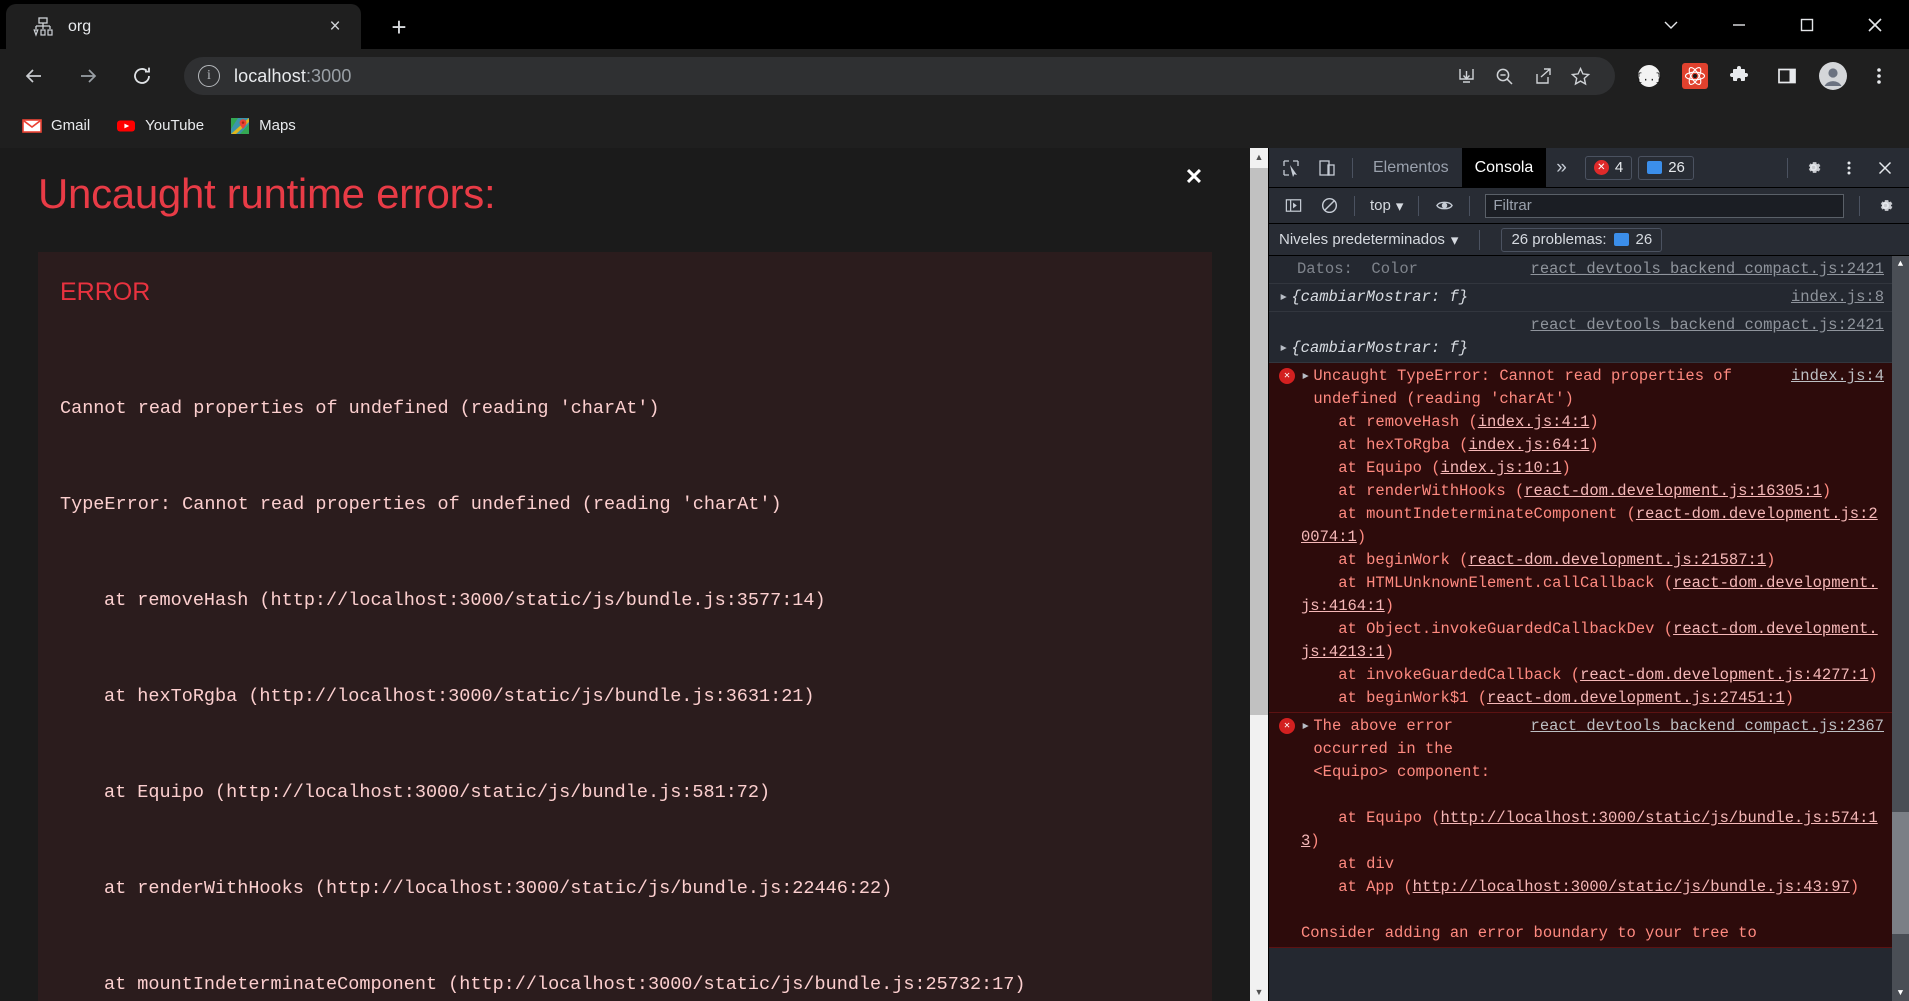 Image resolution: width=1909 pixels, height=1001 pixels. Describe the element at coordinates (1739, 24) in the screenshot. I see `minimize-icon` at that location.